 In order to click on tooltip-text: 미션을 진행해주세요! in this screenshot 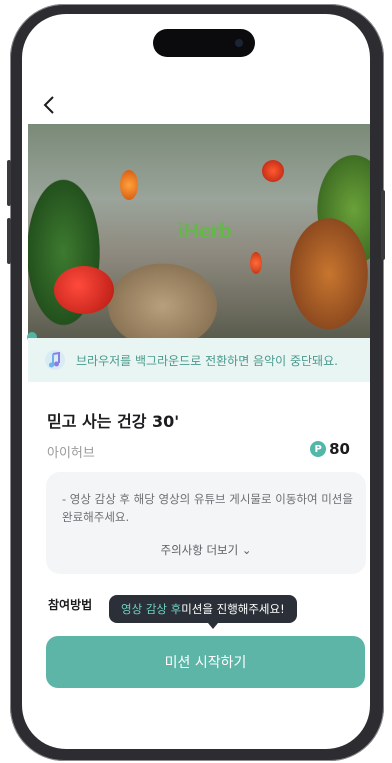, I will do `click(233, 609)`.